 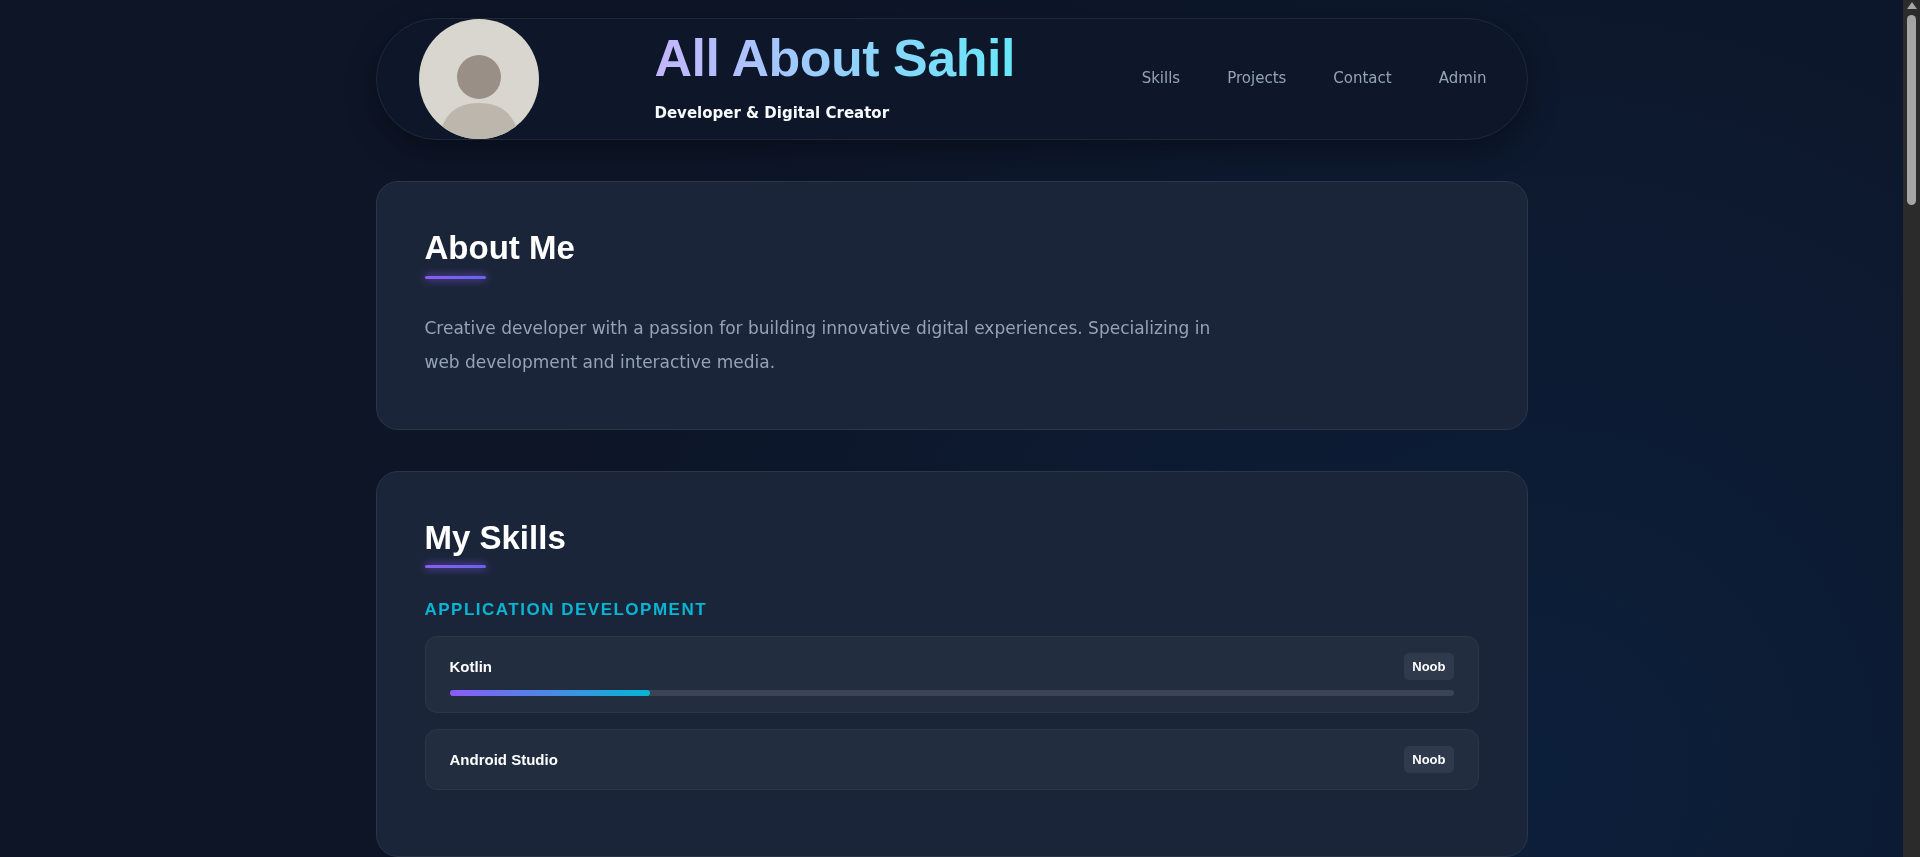 What do you see at coordinates (1161, 78) in the screenshot?
I see `nav-link: Skills` at bounding box center [1161, 78].